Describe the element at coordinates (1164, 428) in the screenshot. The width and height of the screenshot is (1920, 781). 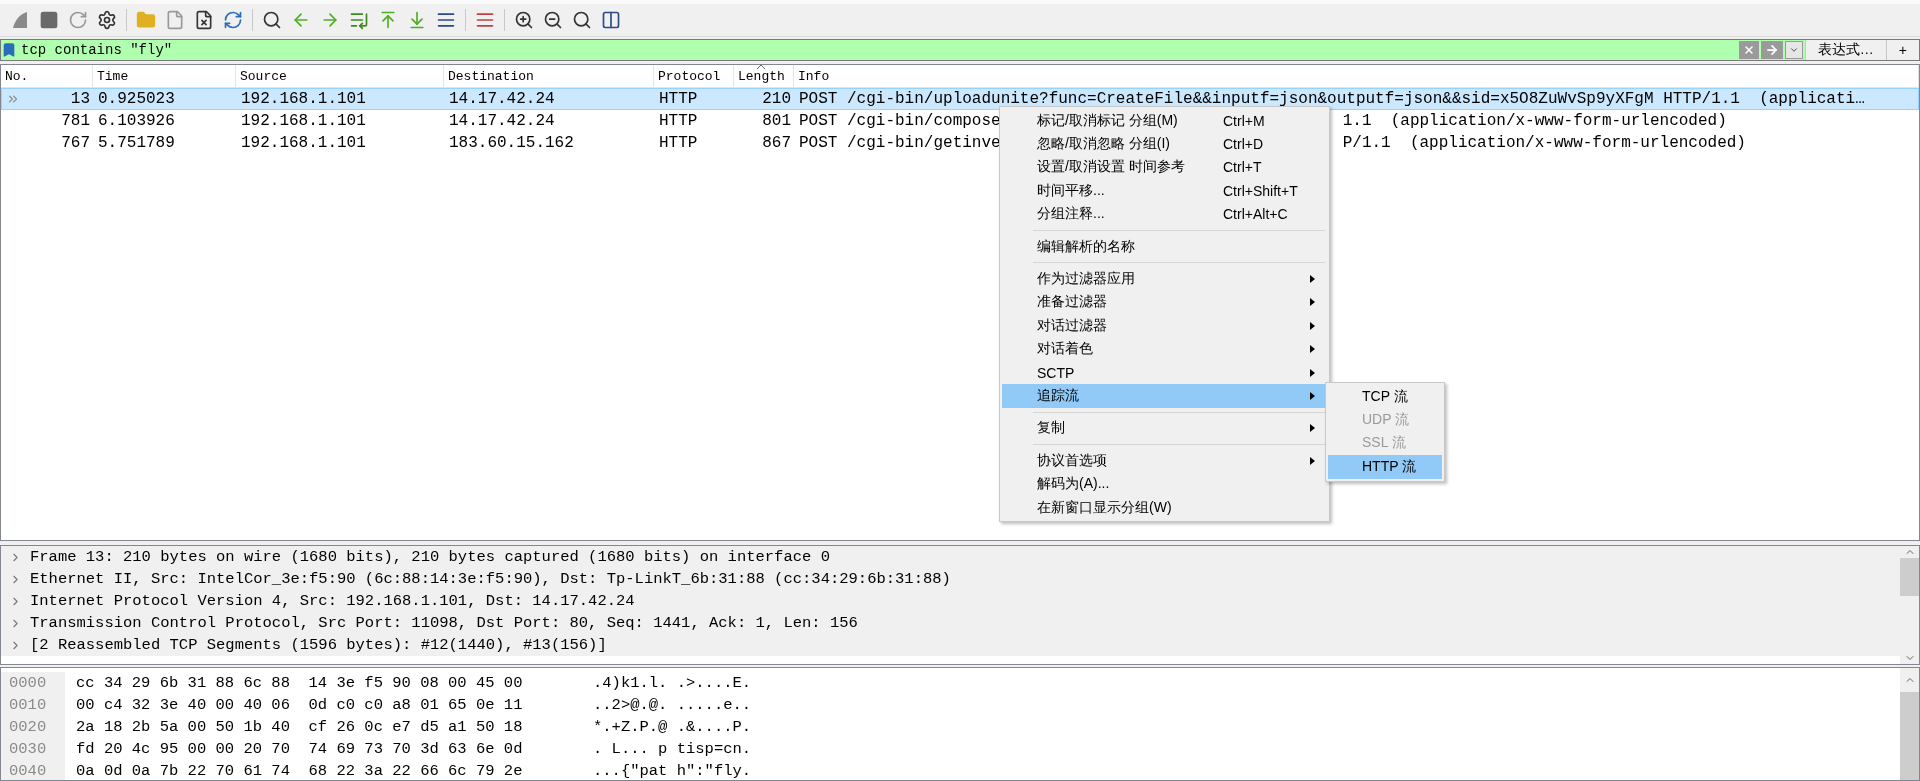
I see `menu-item: 复制` at that location.